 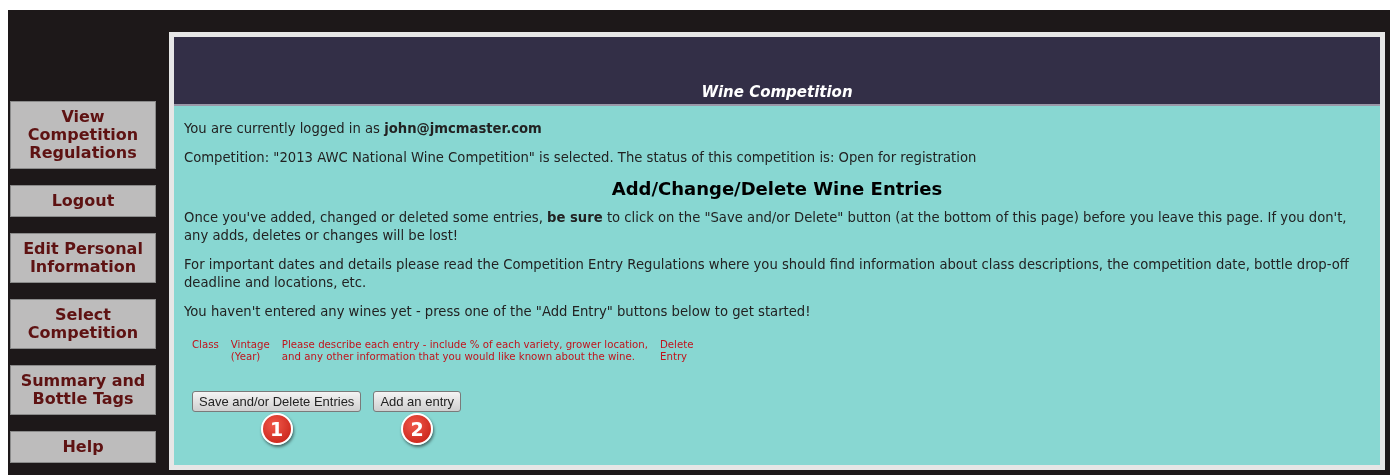 I want to click on column-header: Class, so click(x=205, y=345).